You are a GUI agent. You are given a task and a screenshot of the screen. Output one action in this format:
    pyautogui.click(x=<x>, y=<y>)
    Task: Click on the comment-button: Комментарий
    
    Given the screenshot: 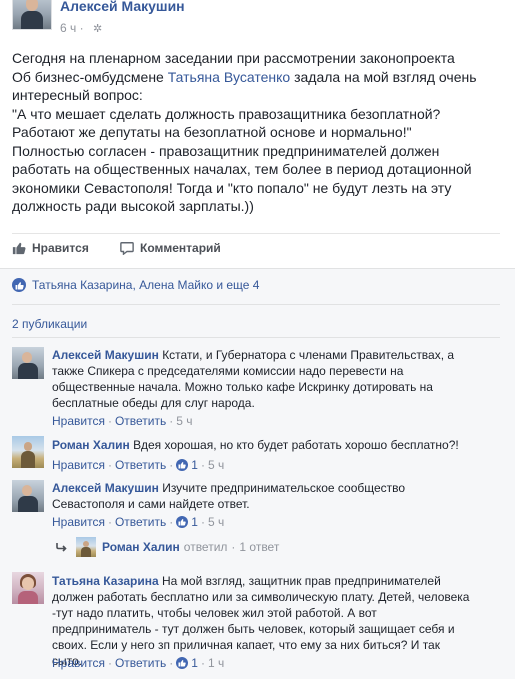 What is the action you would take?
    pyautogui.click(x=170, y=248)
    